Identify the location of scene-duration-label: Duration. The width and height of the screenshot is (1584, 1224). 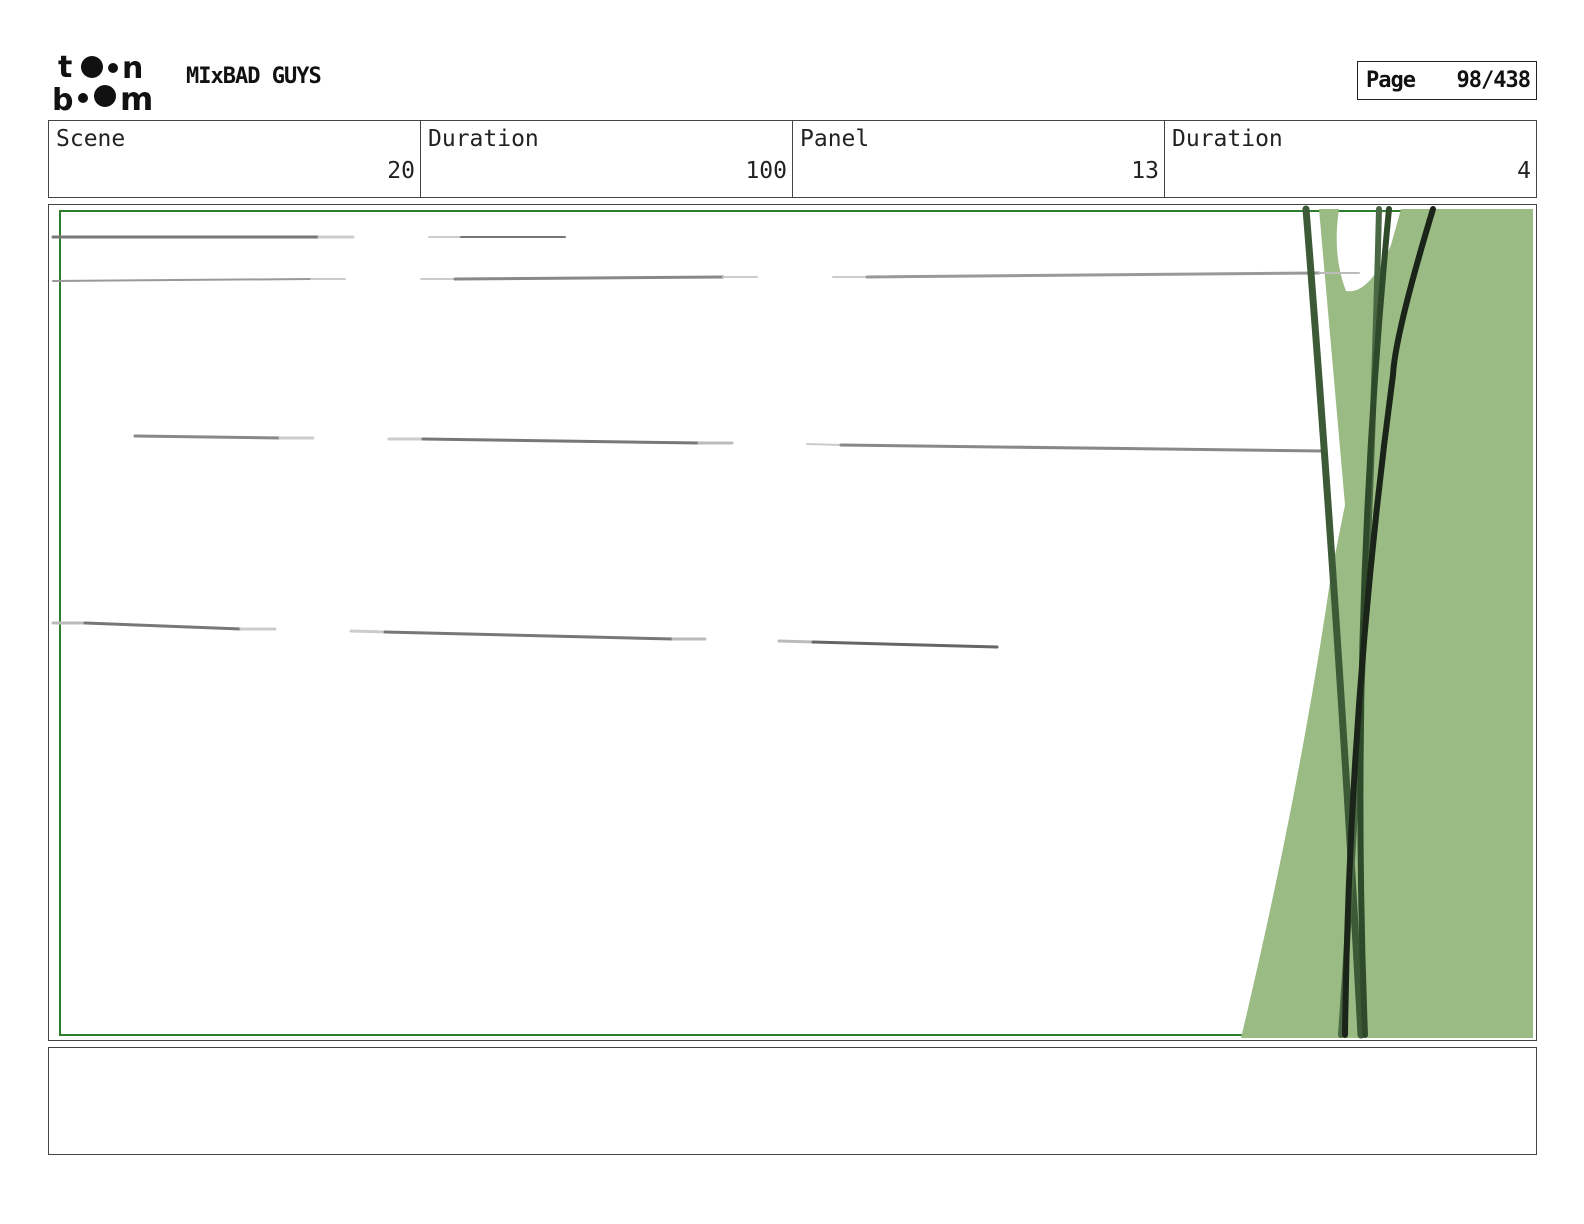
(483, 139).